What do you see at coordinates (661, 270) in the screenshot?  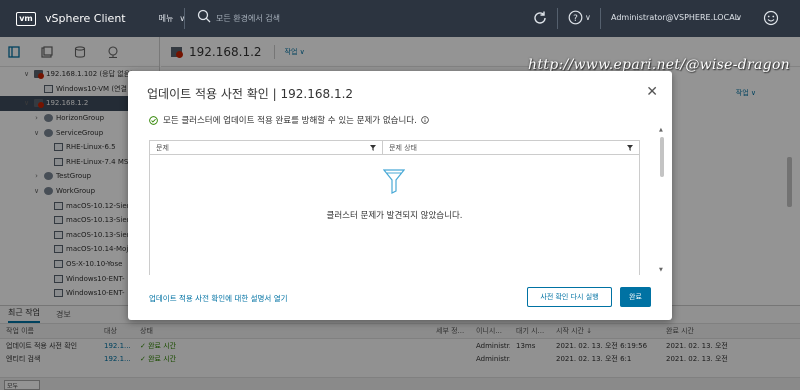 I see `scroll-down-icon: ▼` at bounding box center [661, 270].